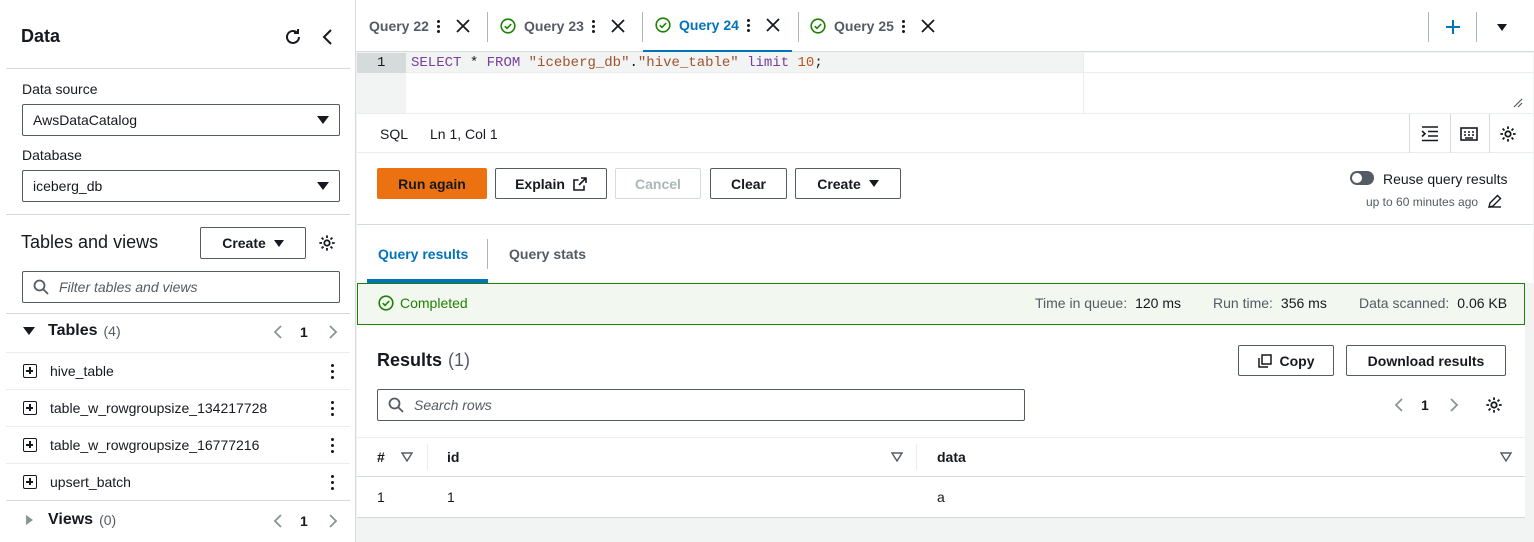  What do you see at coordinates (547, 254) in the screenshot?
I see `tab-query-stats: Query stats` at bounding box center [547, 254].